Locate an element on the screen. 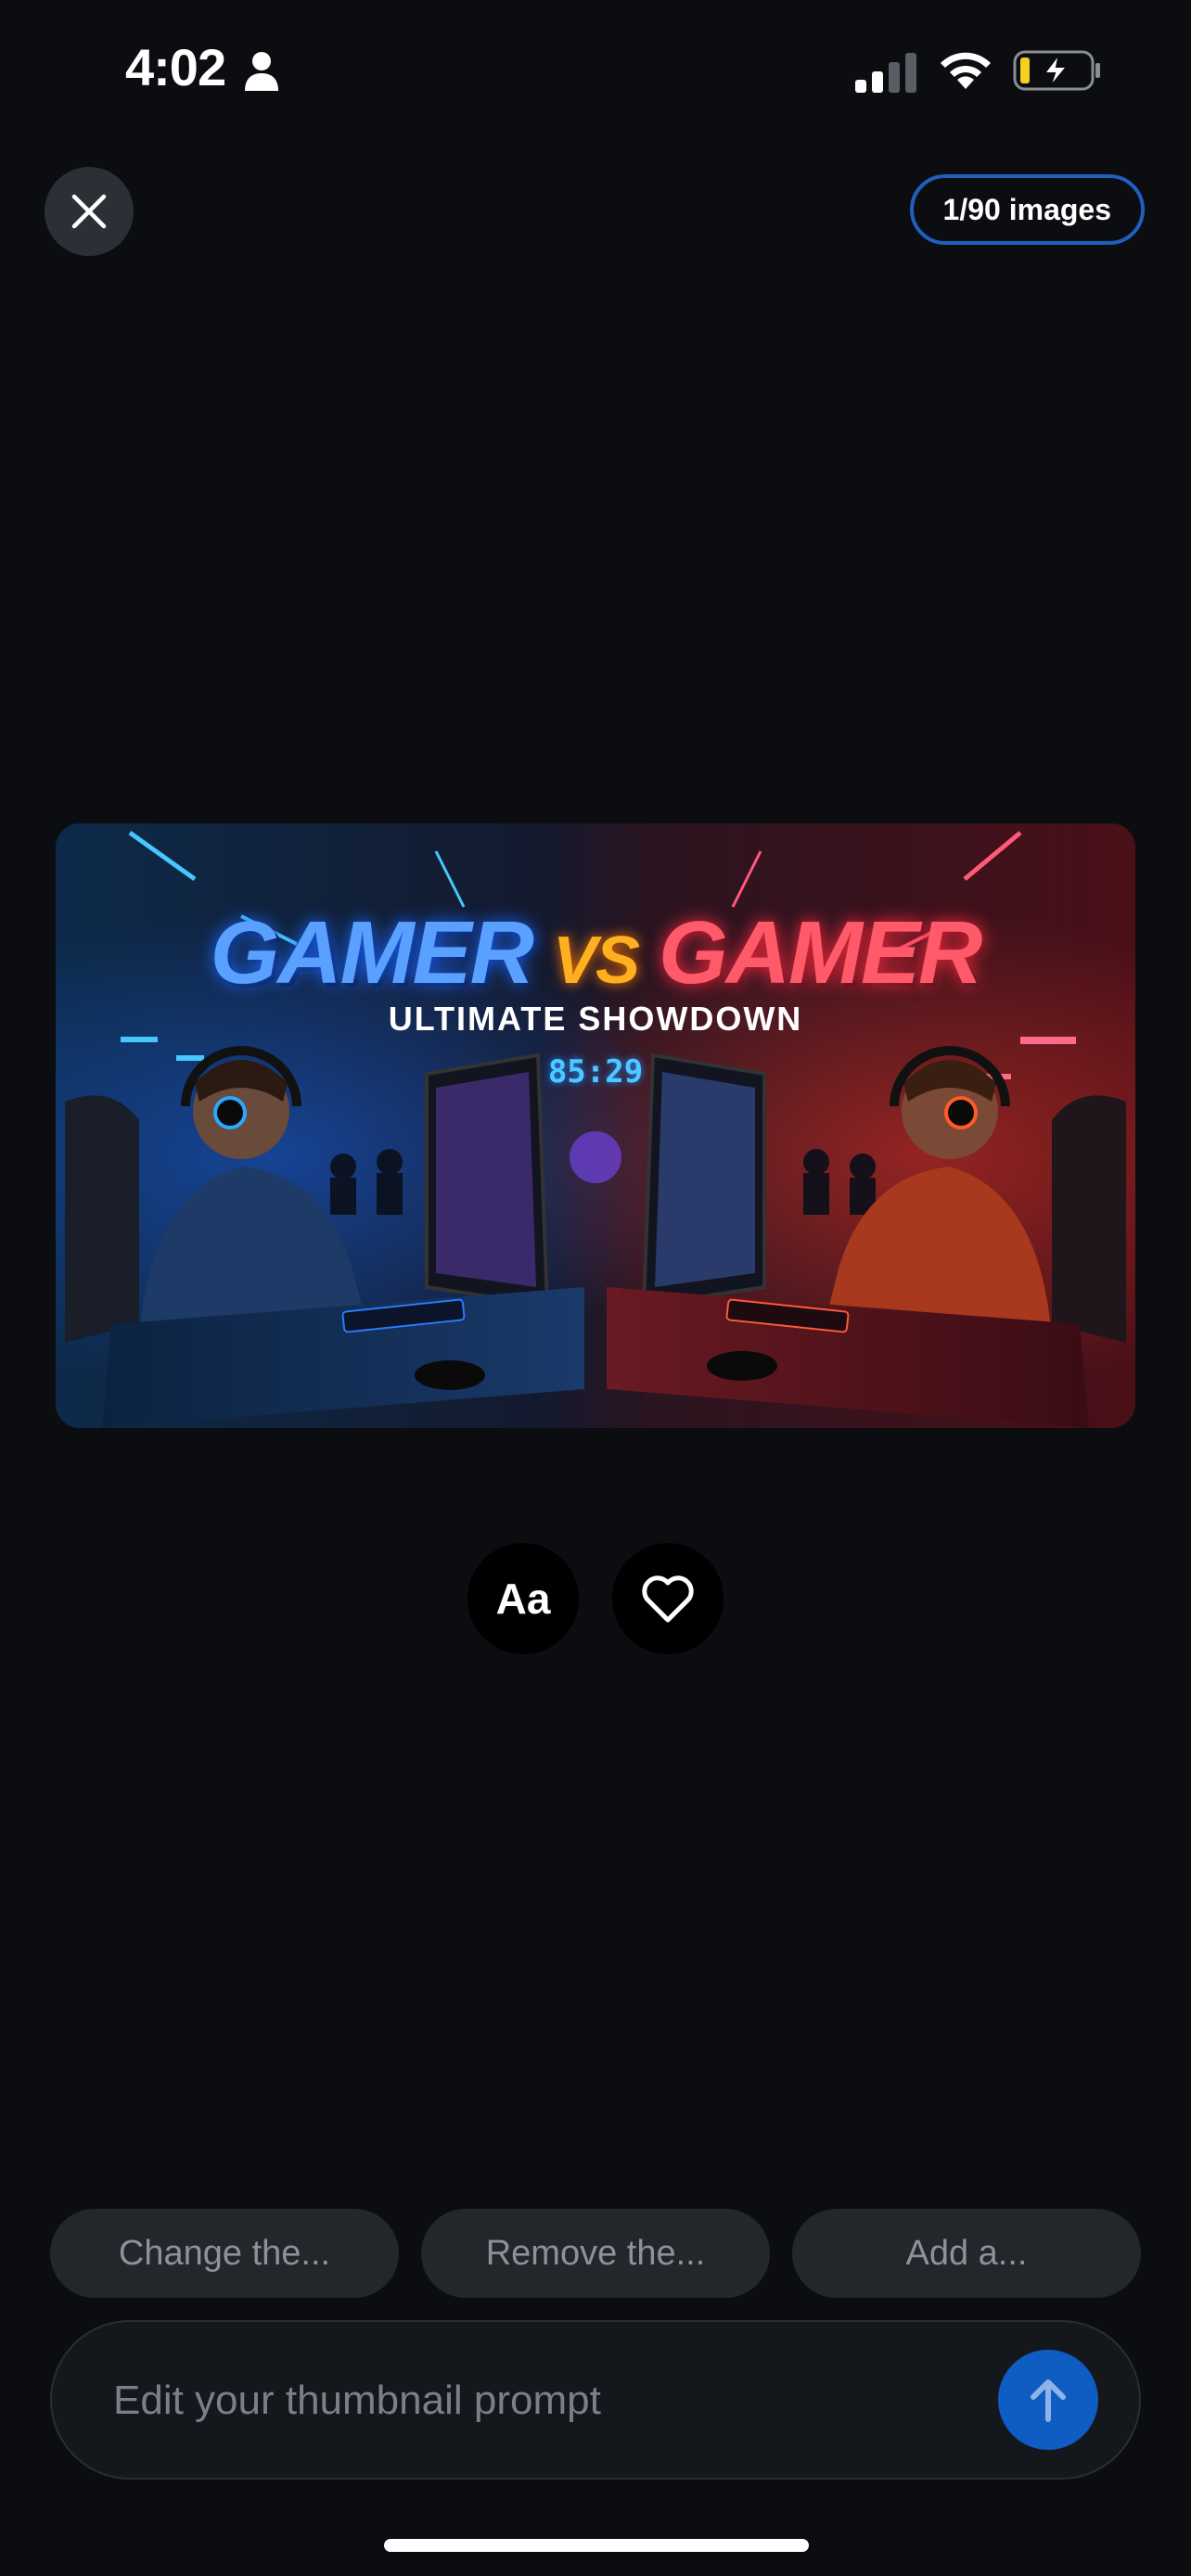  thumbnail-title-right: GAMER is located at coordinates (820, 952).